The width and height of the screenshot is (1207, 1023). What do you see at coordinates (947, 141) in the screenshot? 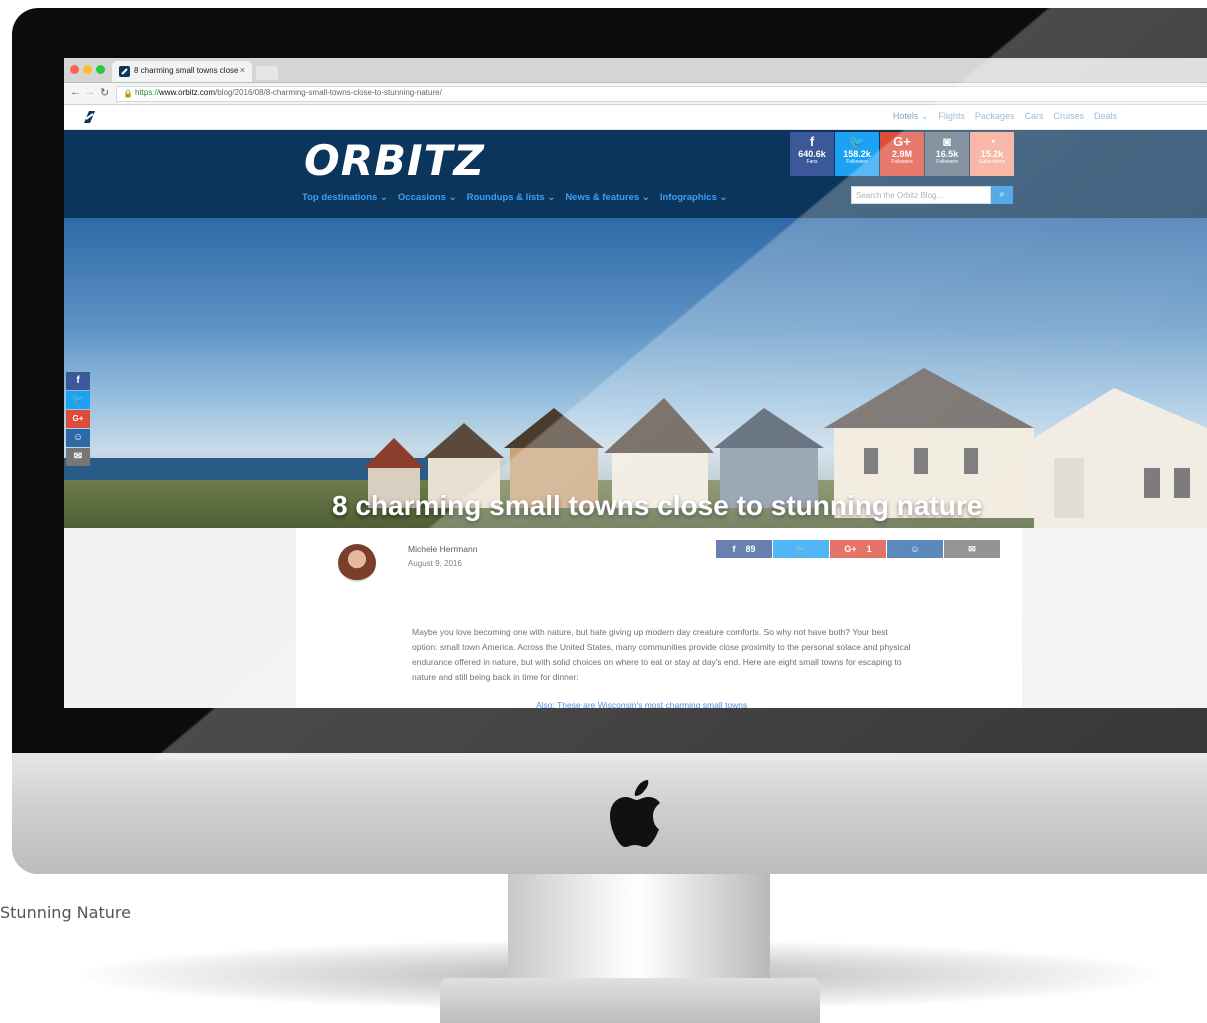
I see `instagram-icon: ◙` at bounding box center [947, 141].